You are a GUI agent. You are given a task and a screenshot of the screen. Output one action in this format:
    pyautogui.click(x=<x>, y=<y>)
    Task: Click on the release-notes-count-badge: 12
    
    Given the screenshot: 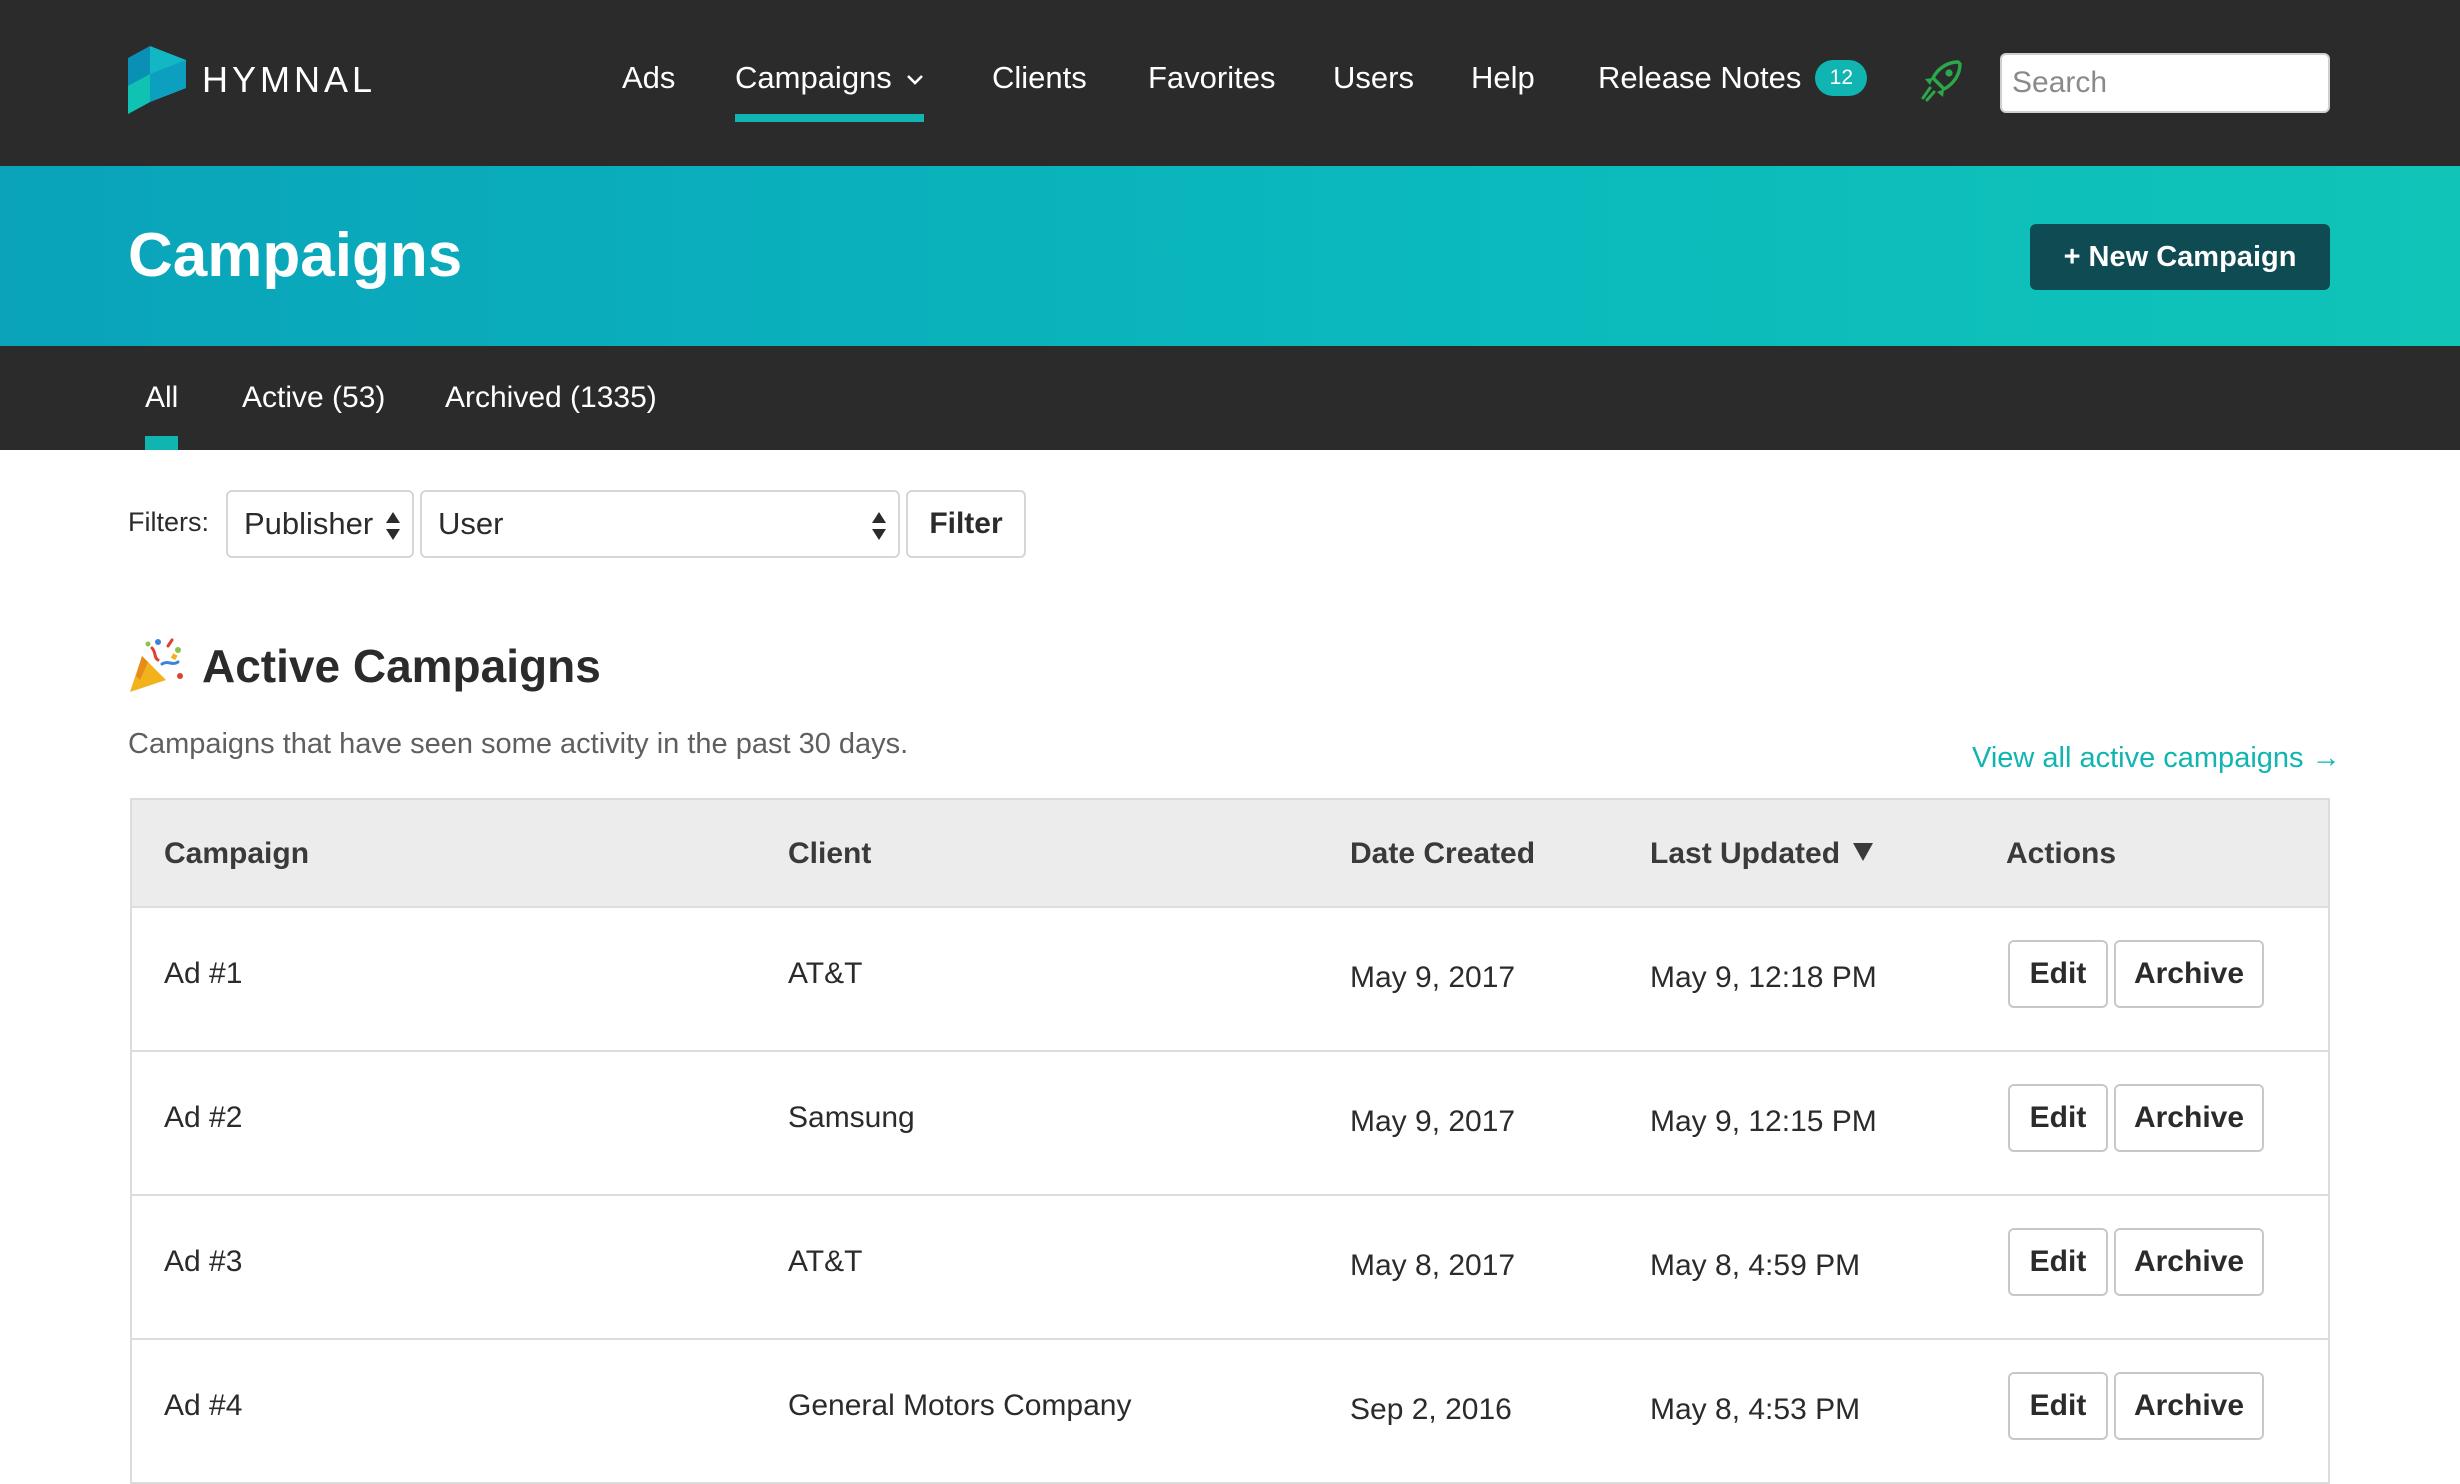 What is the action you would take?
    pyautogui.click(x=1841, y=77)
    